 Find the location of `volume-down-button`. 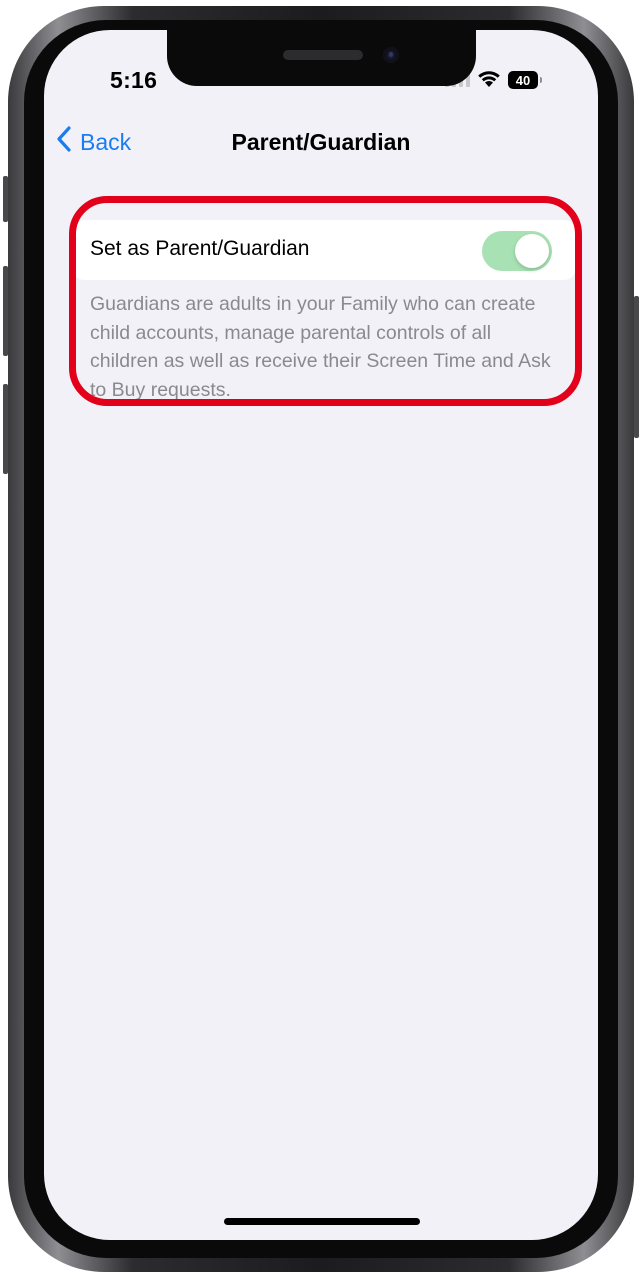

volume-down-button is located at coordinates (5, 429).